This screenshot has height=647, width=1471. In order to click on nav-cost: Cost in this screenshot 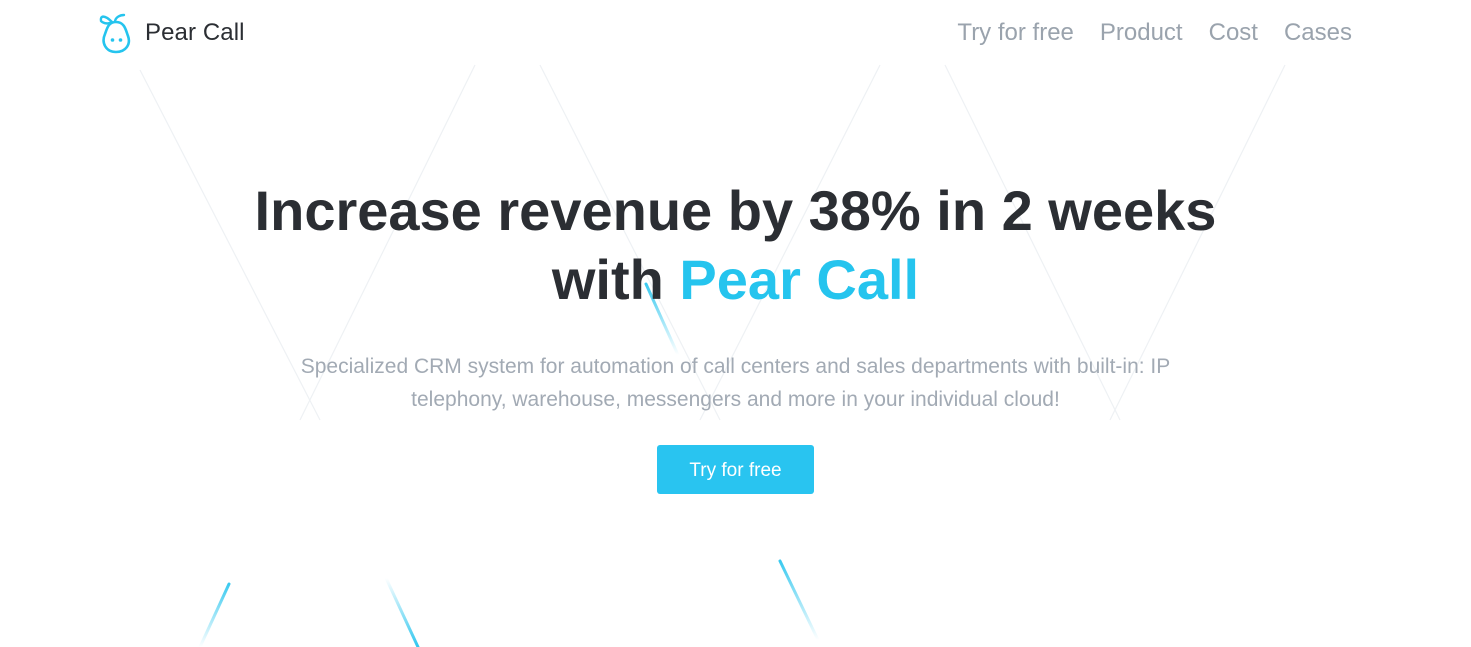, I will do `click(1233, 33)`.